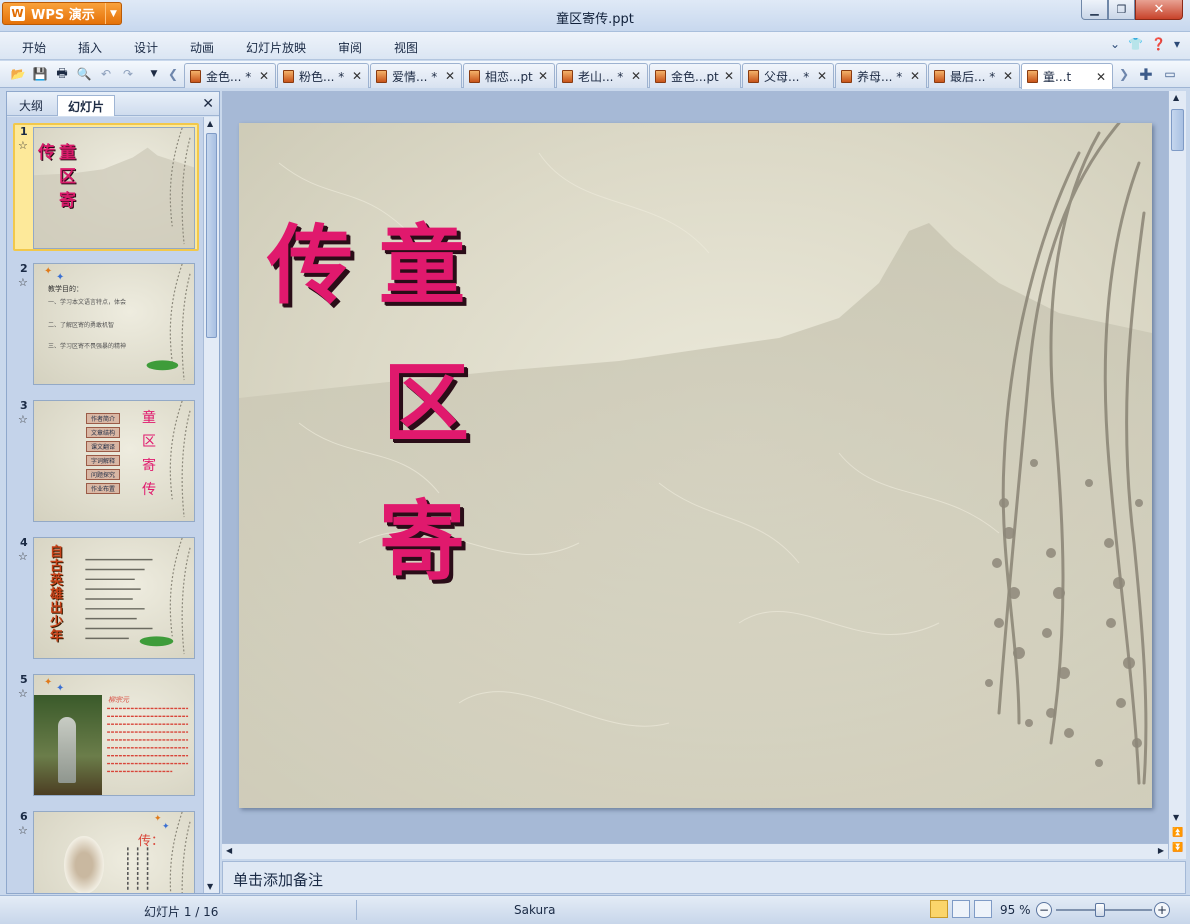 The height and width of the screenshot is (924, 1190). I want to click on slide-thumbnail-6: ✦ ✦ 传：, so click(114, 852).